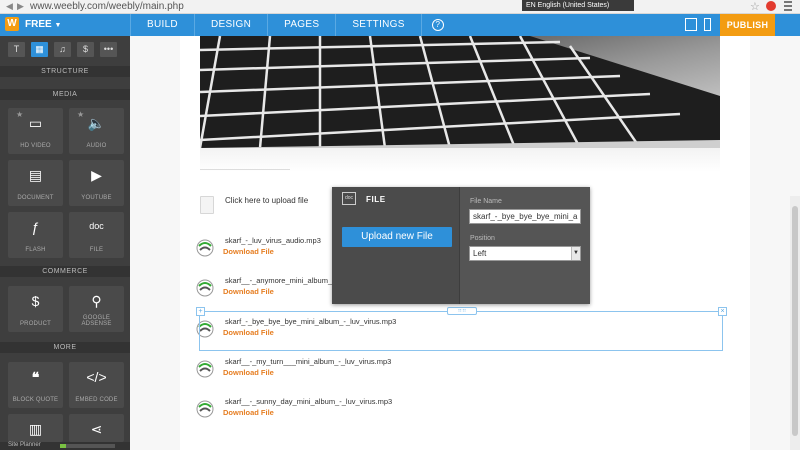  What do you see at coordinates (96, 321) in the screenshot?
I see `tile-label: GOOGLE ADSENSE` at bounding box center [96, 321].